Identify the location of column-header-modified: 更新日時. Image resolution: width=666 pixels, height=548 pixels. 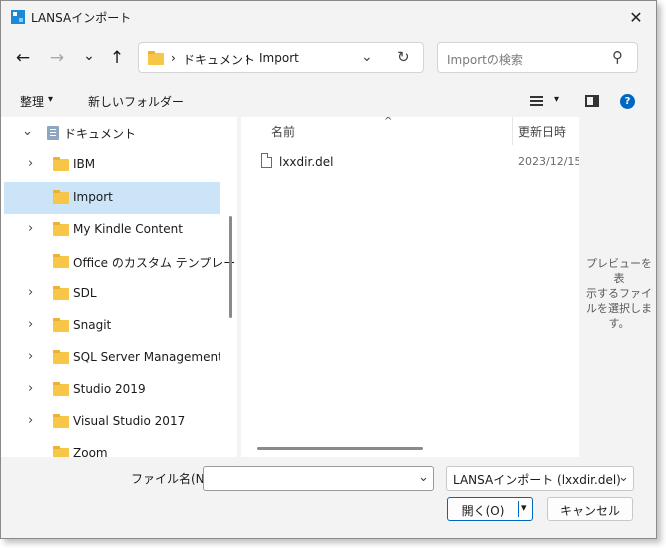
(542, 131).